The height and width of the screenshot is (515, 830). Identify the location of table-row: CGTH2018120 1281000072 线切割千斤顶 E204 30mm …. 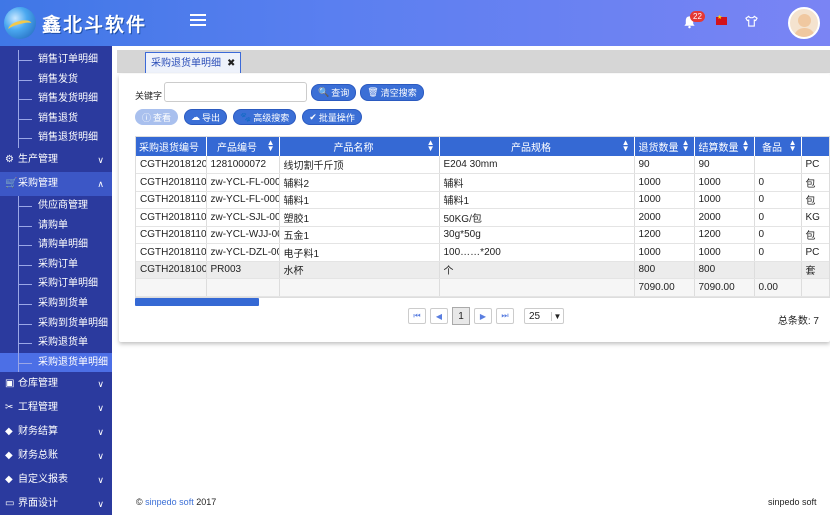
(482, 165).